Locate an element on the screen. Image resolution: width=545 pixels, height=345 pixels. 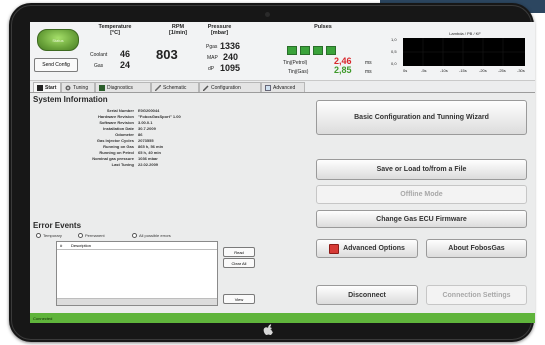
advanced-options-icon is located at coordinates (334, 248).